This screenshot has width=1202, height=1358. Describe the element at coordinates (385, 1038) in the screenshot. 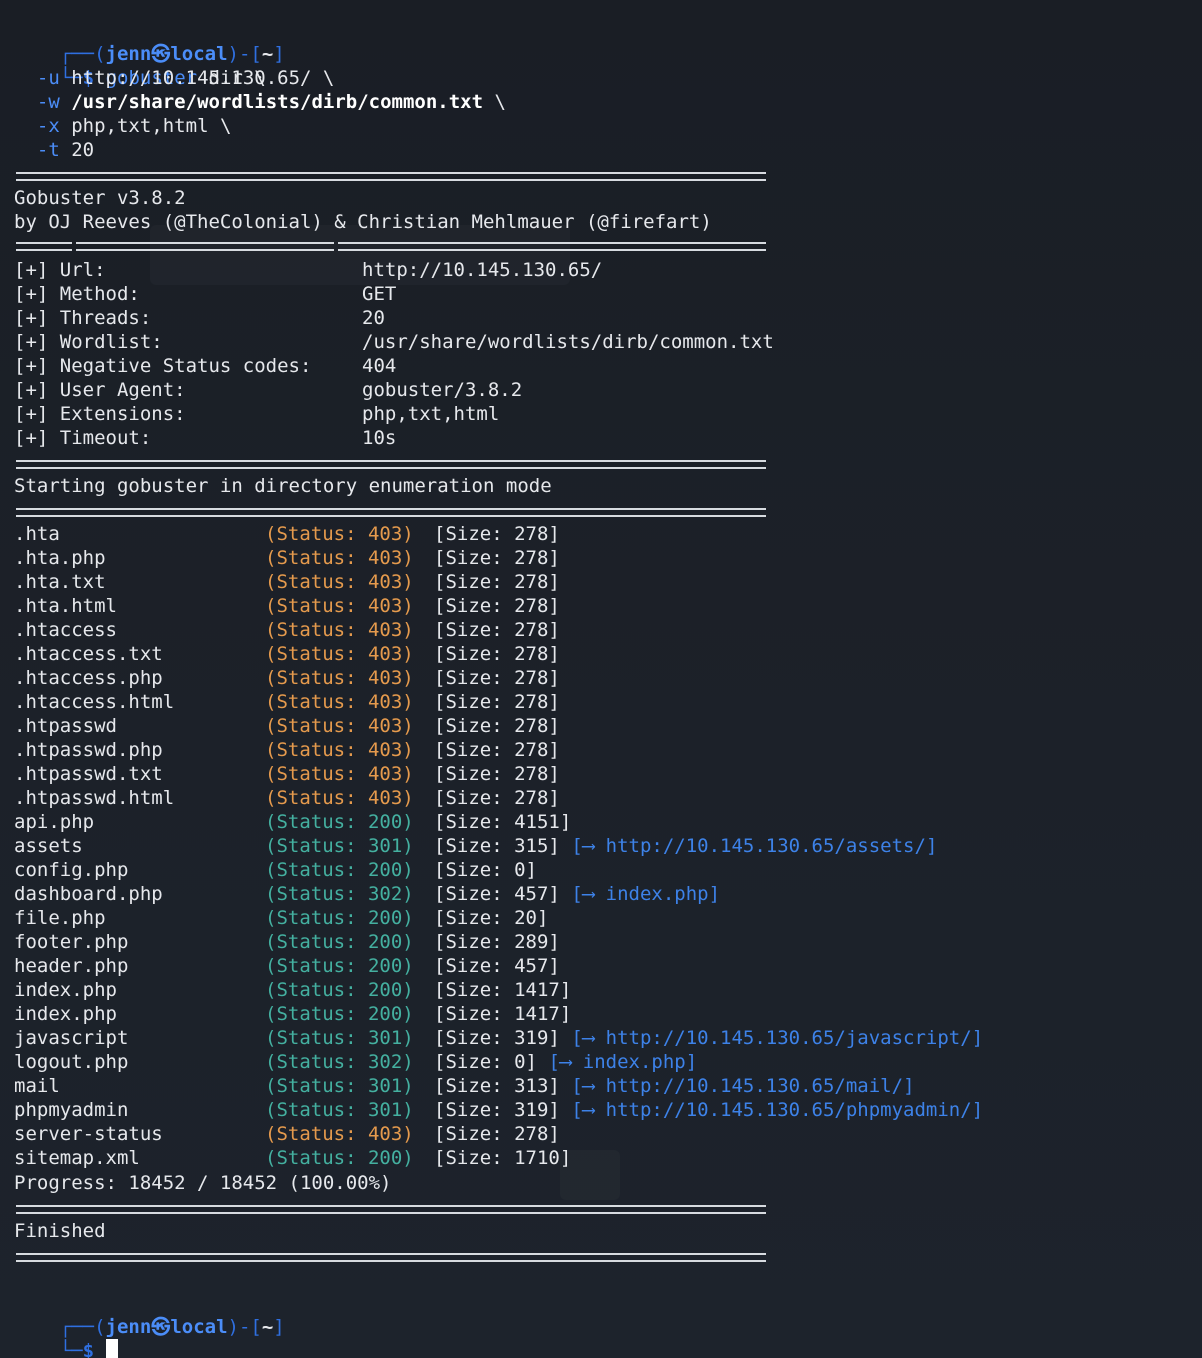

I see `result-status-code: 301` at that location.